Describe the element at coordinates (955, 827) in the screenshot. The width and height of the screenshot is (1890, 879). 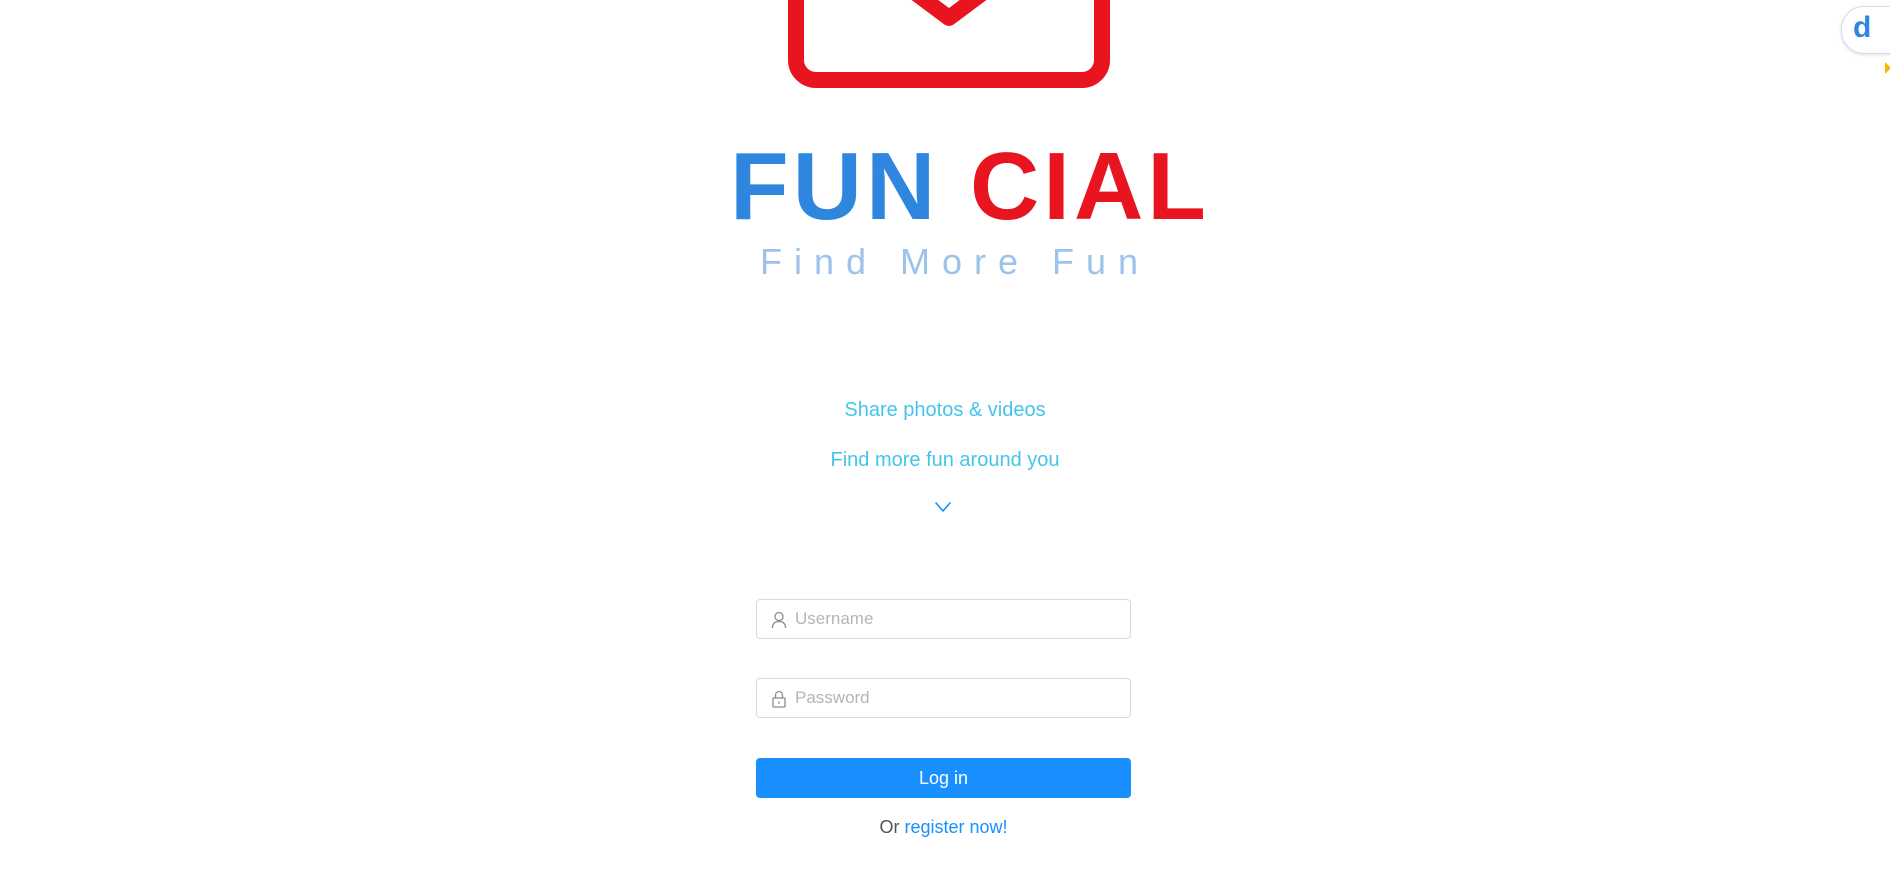
I see `register-link: register now!` at that location.